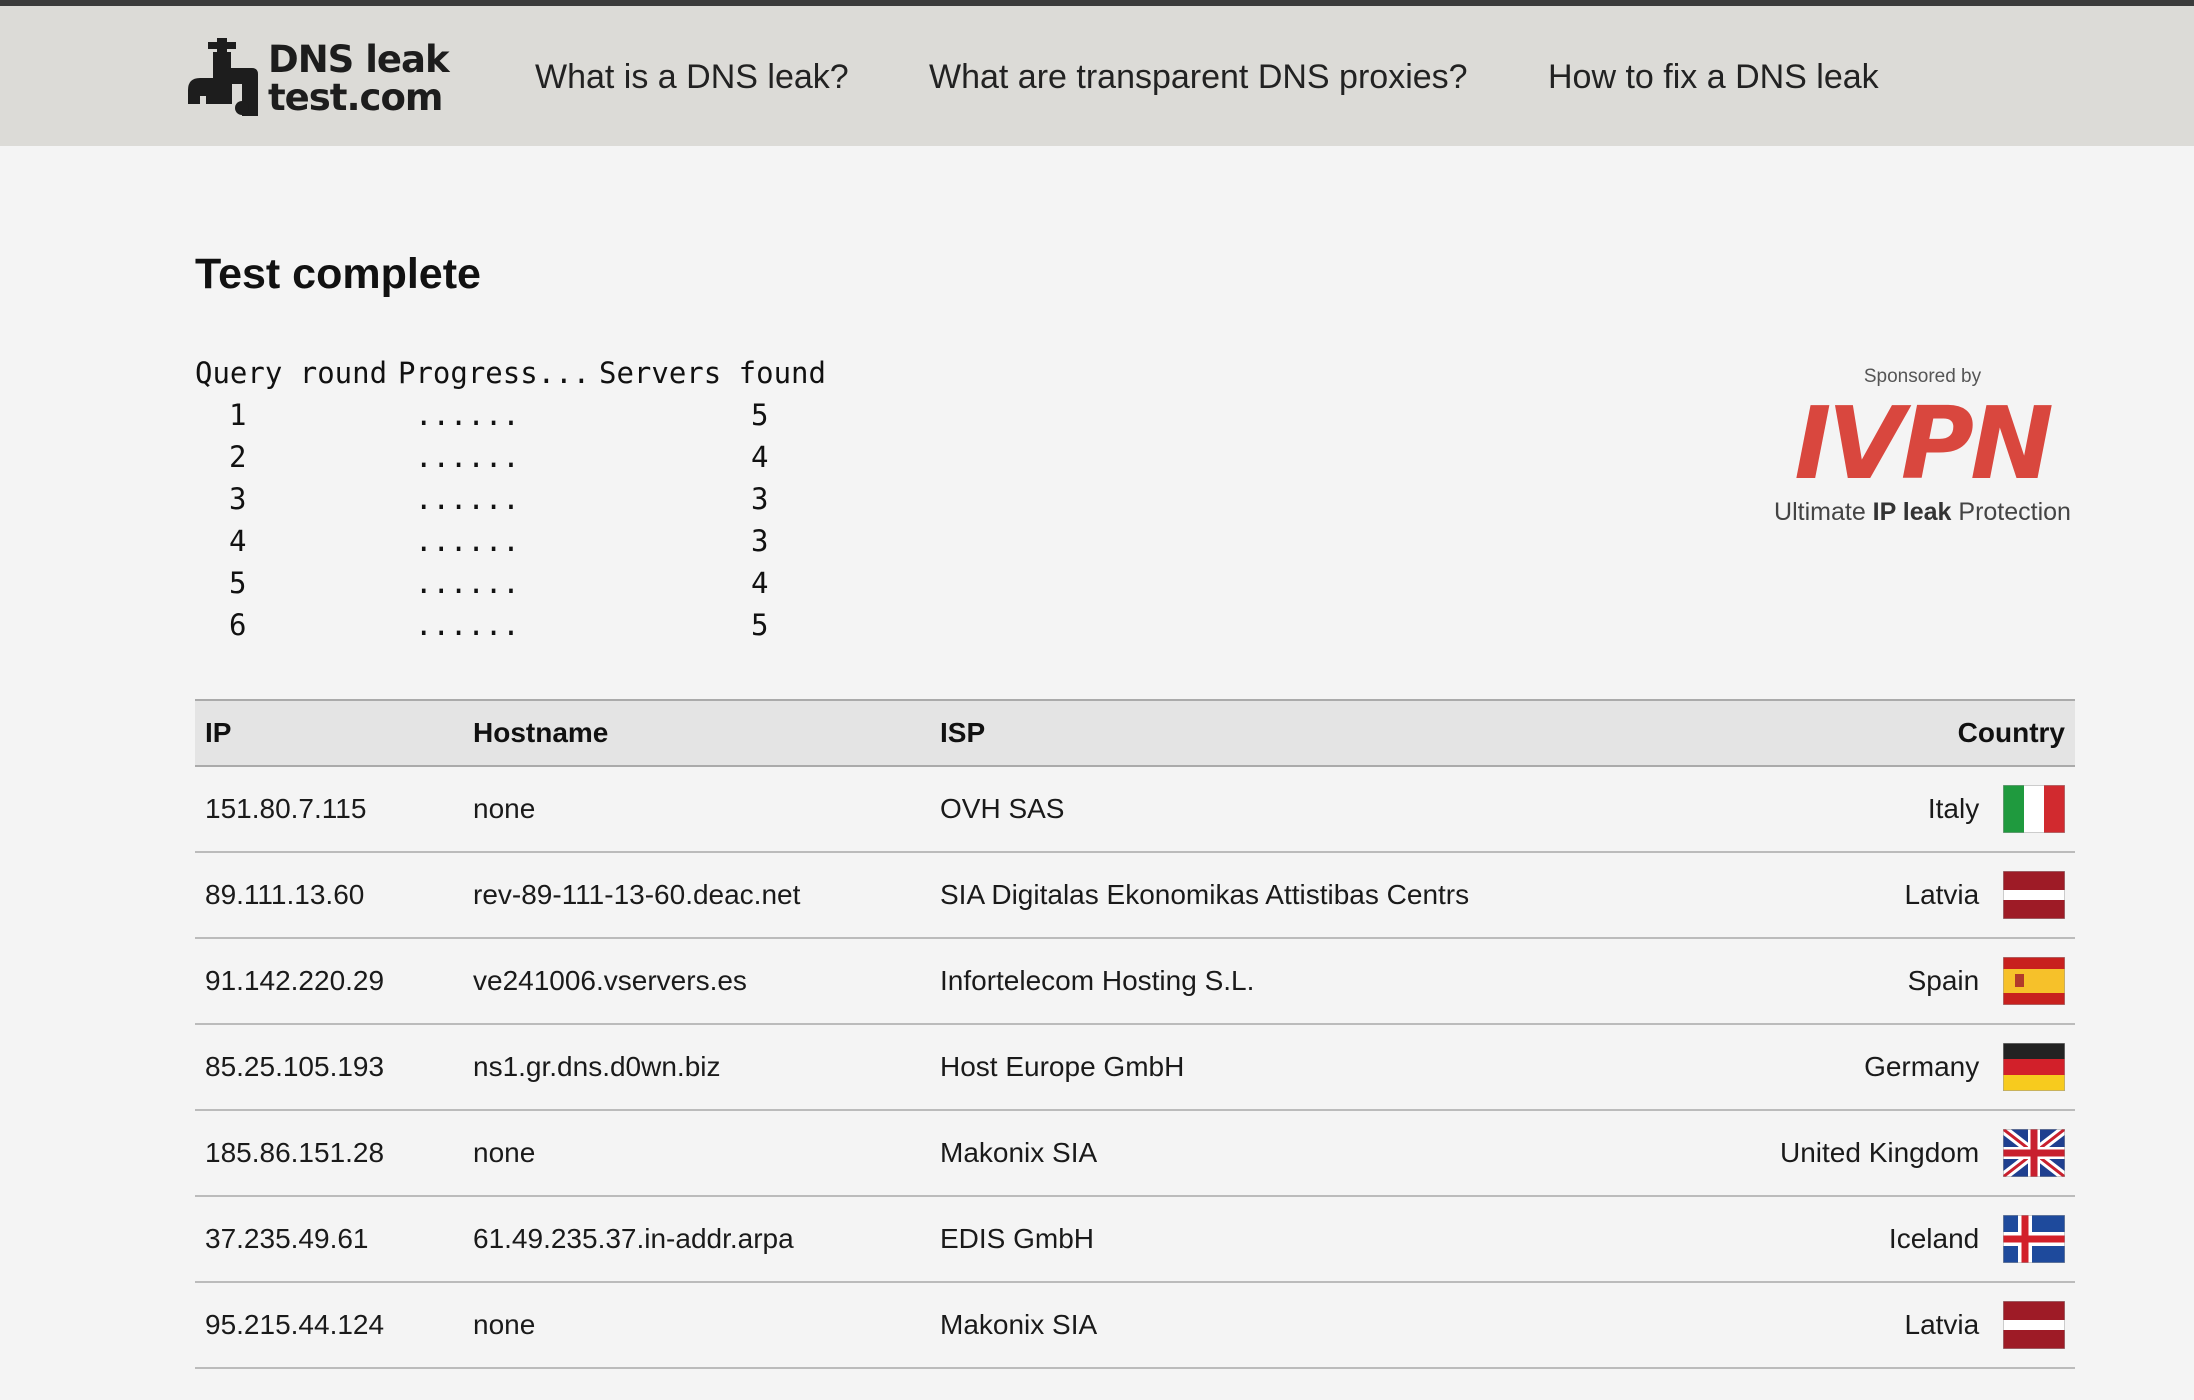 This screenshot has width=2194, height=1400. Describe the element at coordinates (1934, 1238) in the screenshot. I see `country-name: Iceland` at that location.